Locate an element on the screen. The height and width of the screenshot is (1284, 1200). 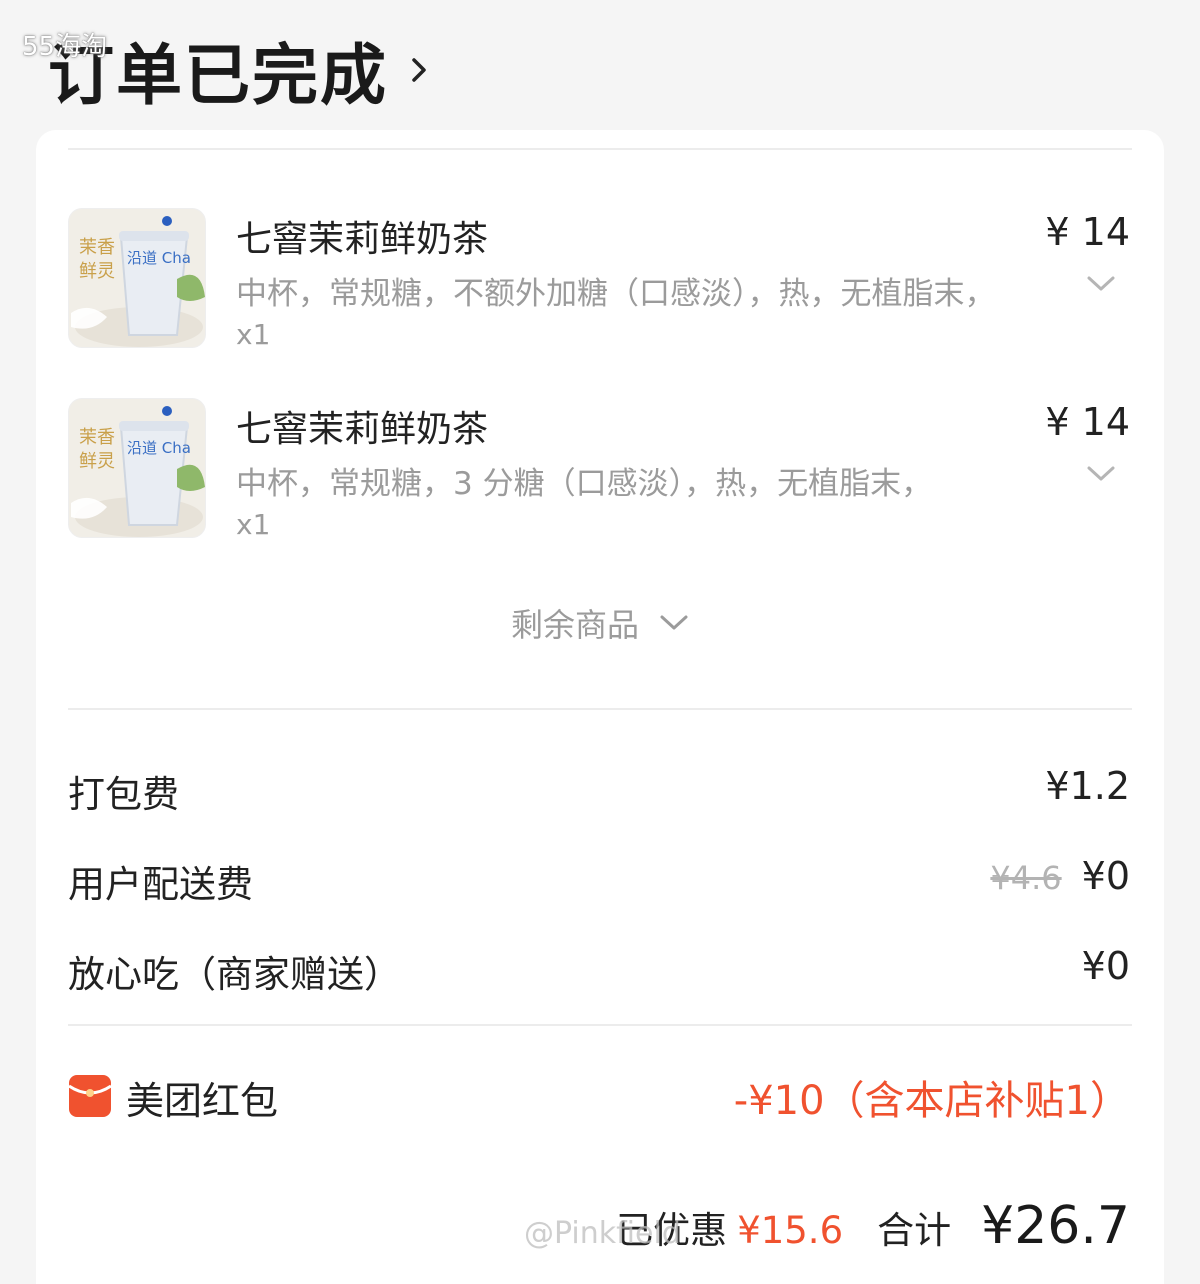
fee-row-delivery: 用户配送费 ¥4.6 ¥0 is located at coordinates (600, 884).